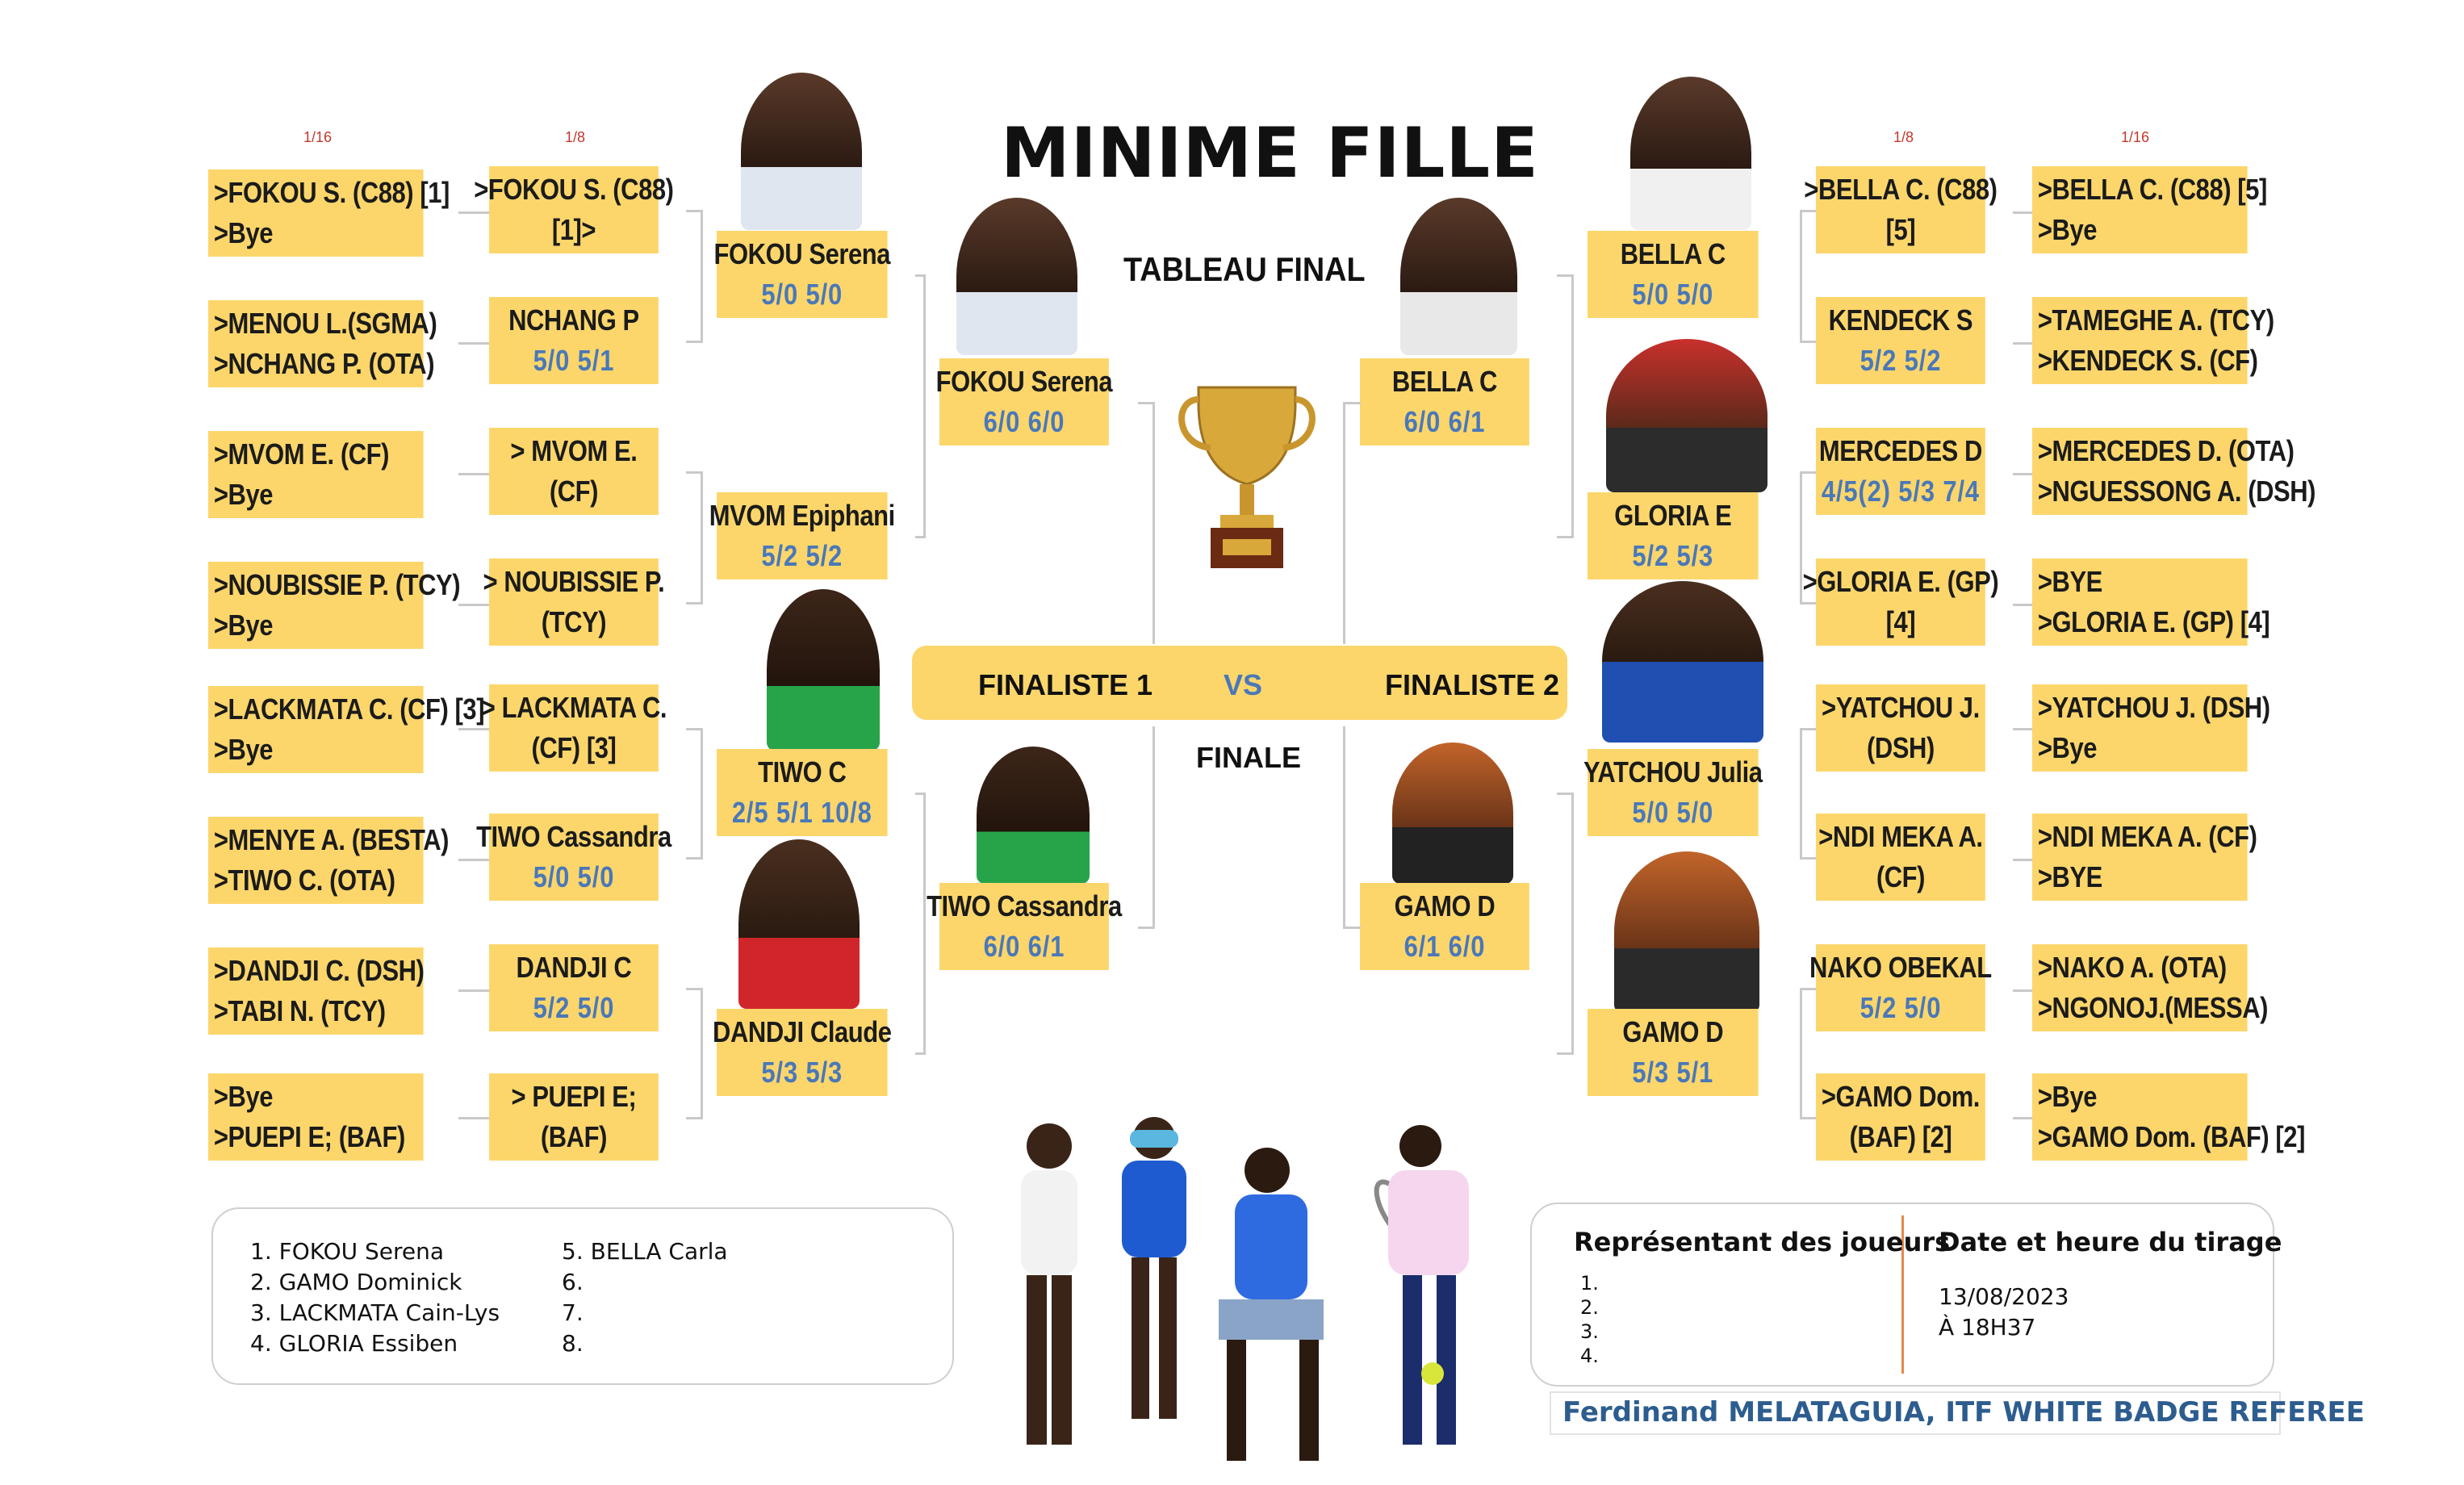 The image size is (2464, 1485). Describe the element at coordinates (316, 474) in the screenshot. I see `match-box: >MVOM E. (CF) >Bye` at that location.